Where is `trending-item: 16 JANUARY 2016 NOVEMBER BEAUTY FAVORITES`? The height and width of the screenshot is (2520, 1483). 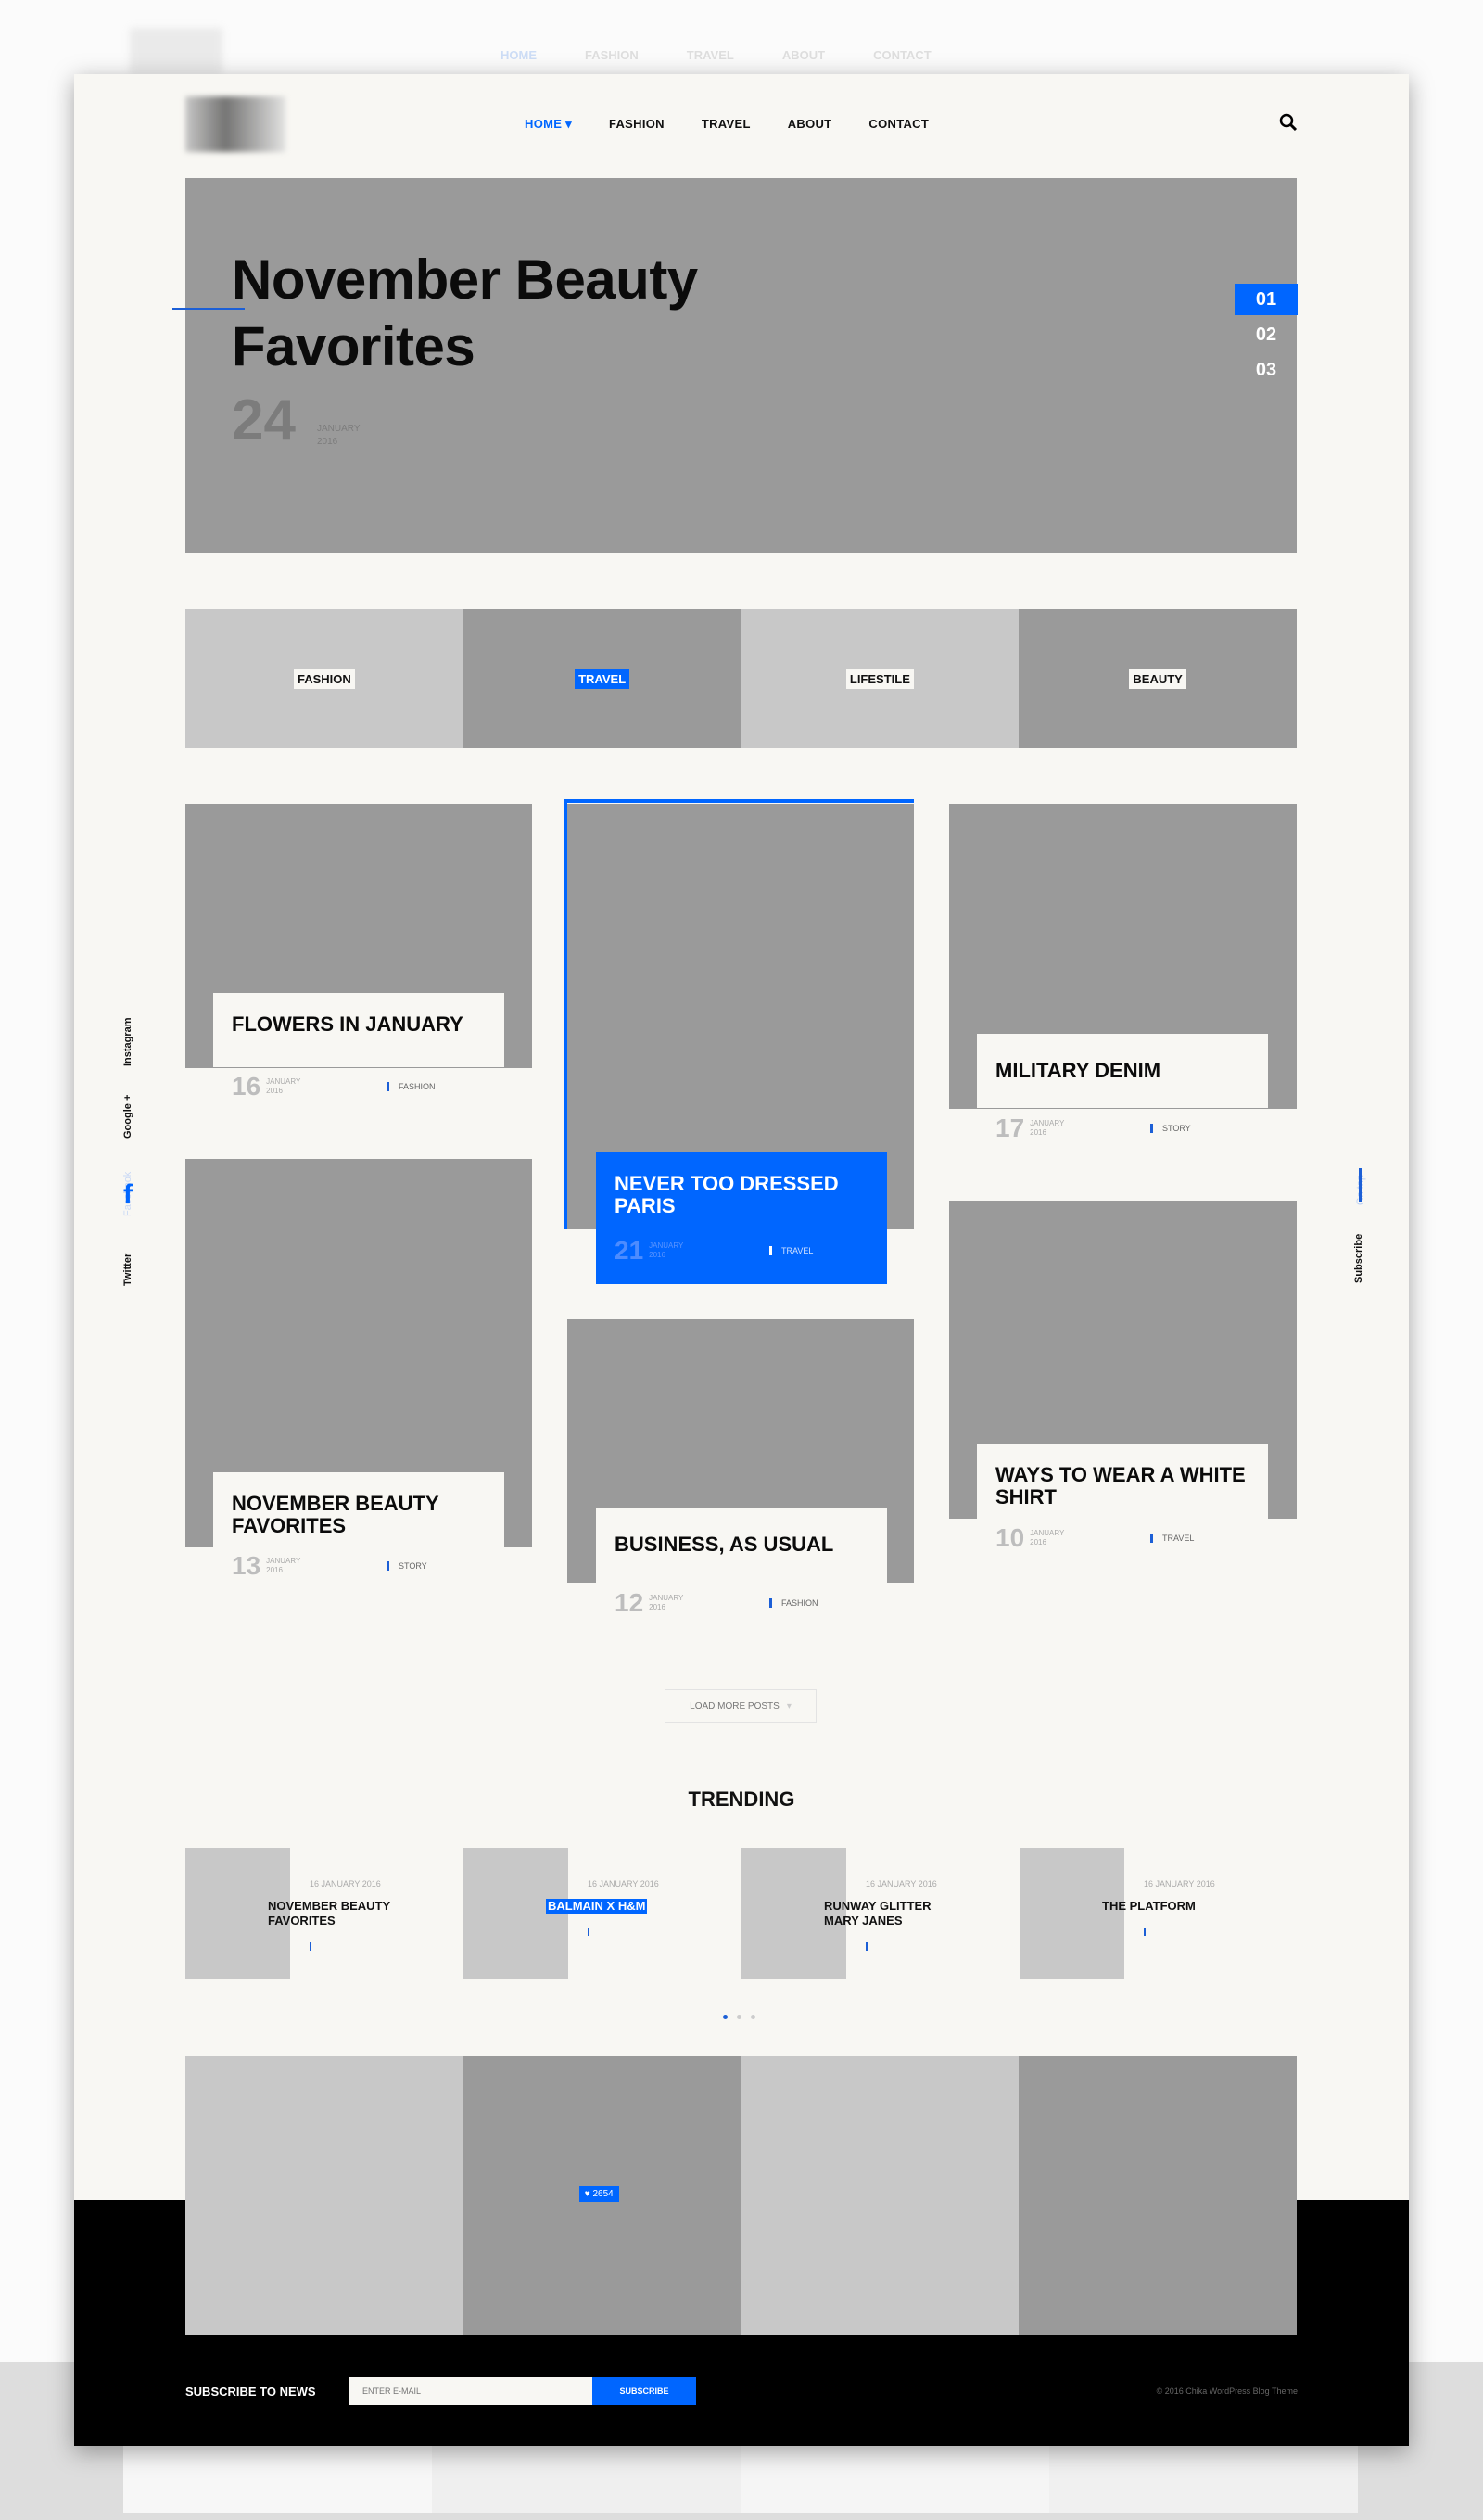 trending-item: 16 JANUARY 2016 NOVEMBER BEAUTY FAVORITES is located at coordinates (324, 1913).